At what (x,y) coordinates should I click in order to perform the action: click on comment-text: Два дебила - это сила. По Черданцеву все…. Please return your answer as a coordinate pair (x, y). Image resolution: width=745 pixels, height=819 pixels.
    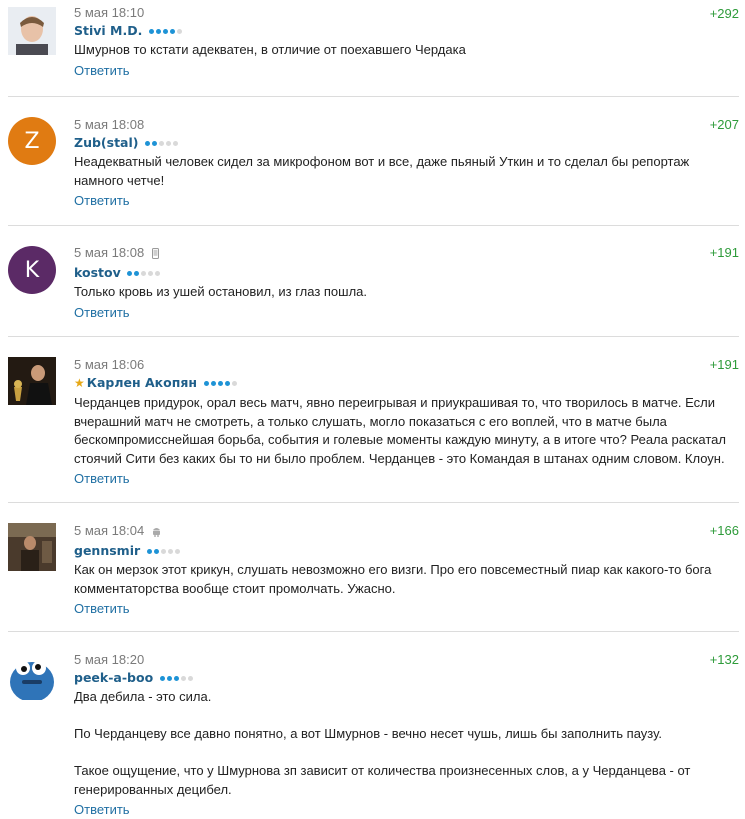
    Looking at the image, I should click on (382, 743).